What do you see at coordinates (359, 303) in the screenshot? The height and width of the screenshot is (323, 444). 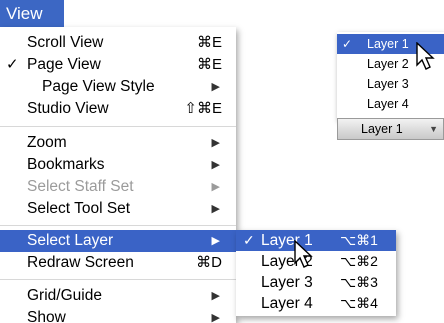 I see `submenu-item-shortcut: ⌥⌘4` at bounding box center [359, 303].